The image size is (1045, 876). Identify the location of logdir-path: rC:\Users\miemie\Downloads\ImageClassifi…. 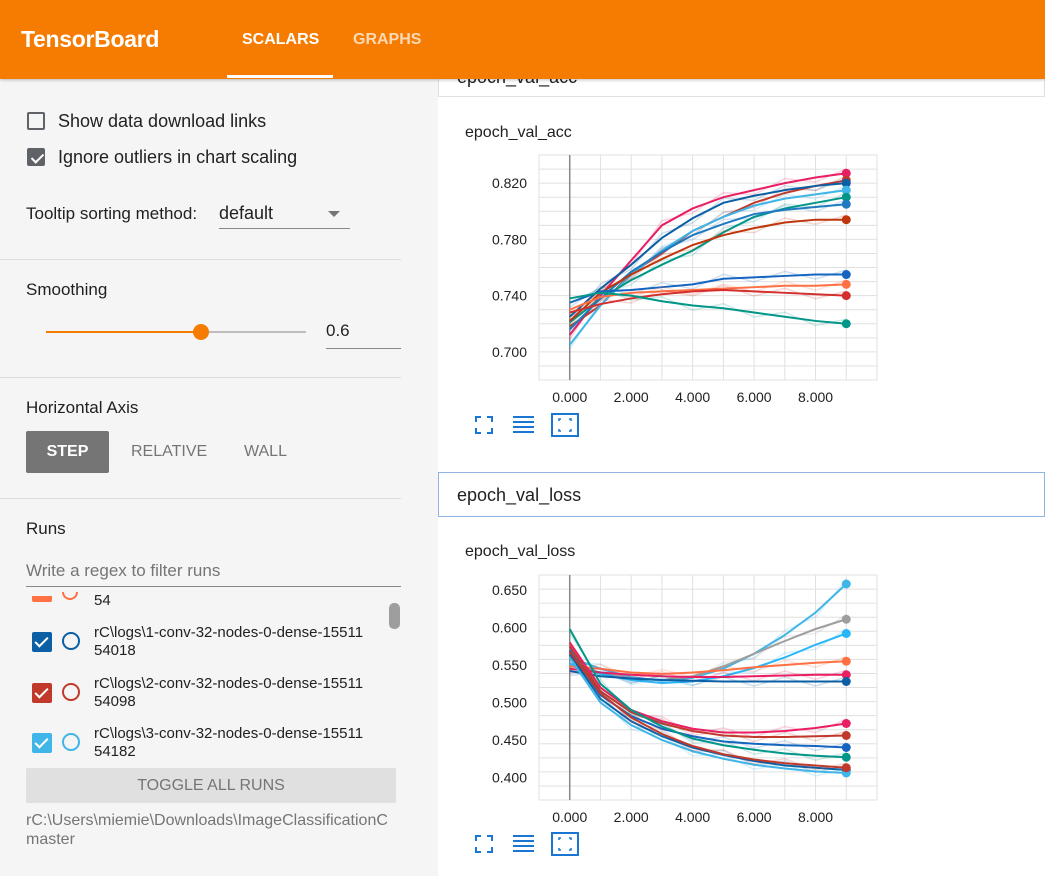
(221, 830).